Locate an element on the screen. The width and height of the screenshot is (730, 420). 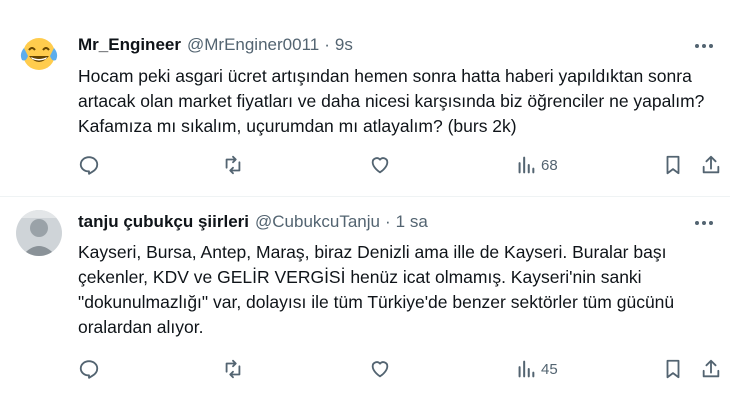
laughing-crying-emoji-icon is located at coordinates (39, 53).